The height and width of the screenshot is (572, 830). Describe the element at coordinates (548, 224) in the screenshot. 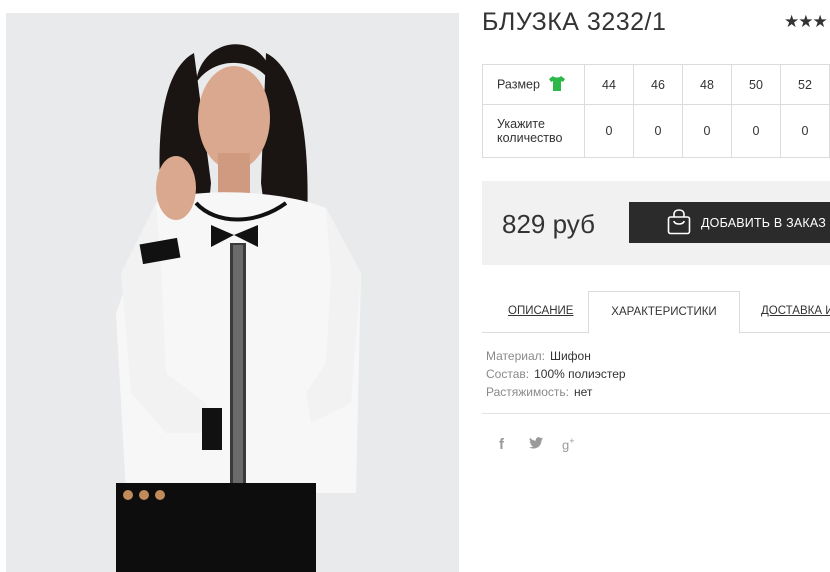

I see `price: 829 руб` at that location.